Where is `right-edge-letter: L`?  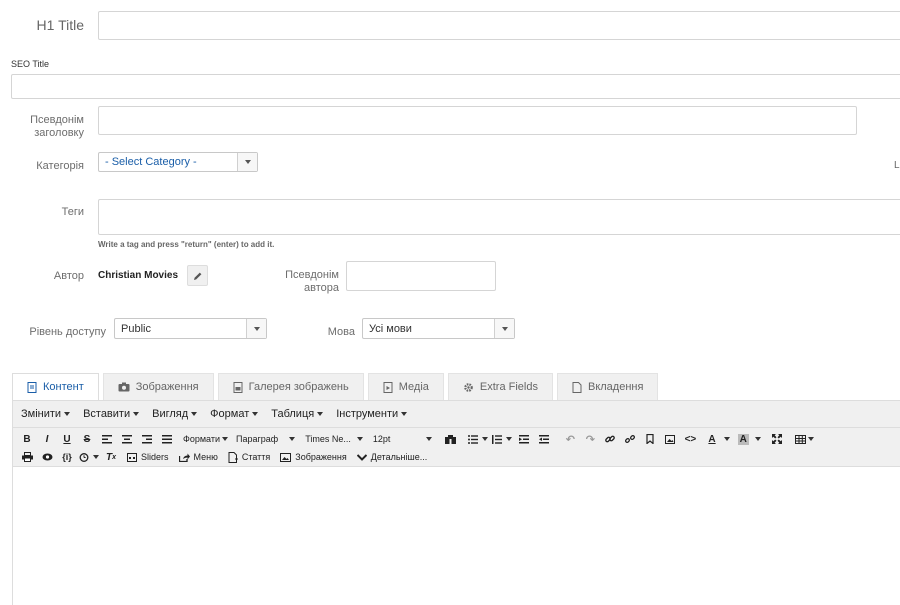
right-edge-letter: L is located at coordinates (897, 165).